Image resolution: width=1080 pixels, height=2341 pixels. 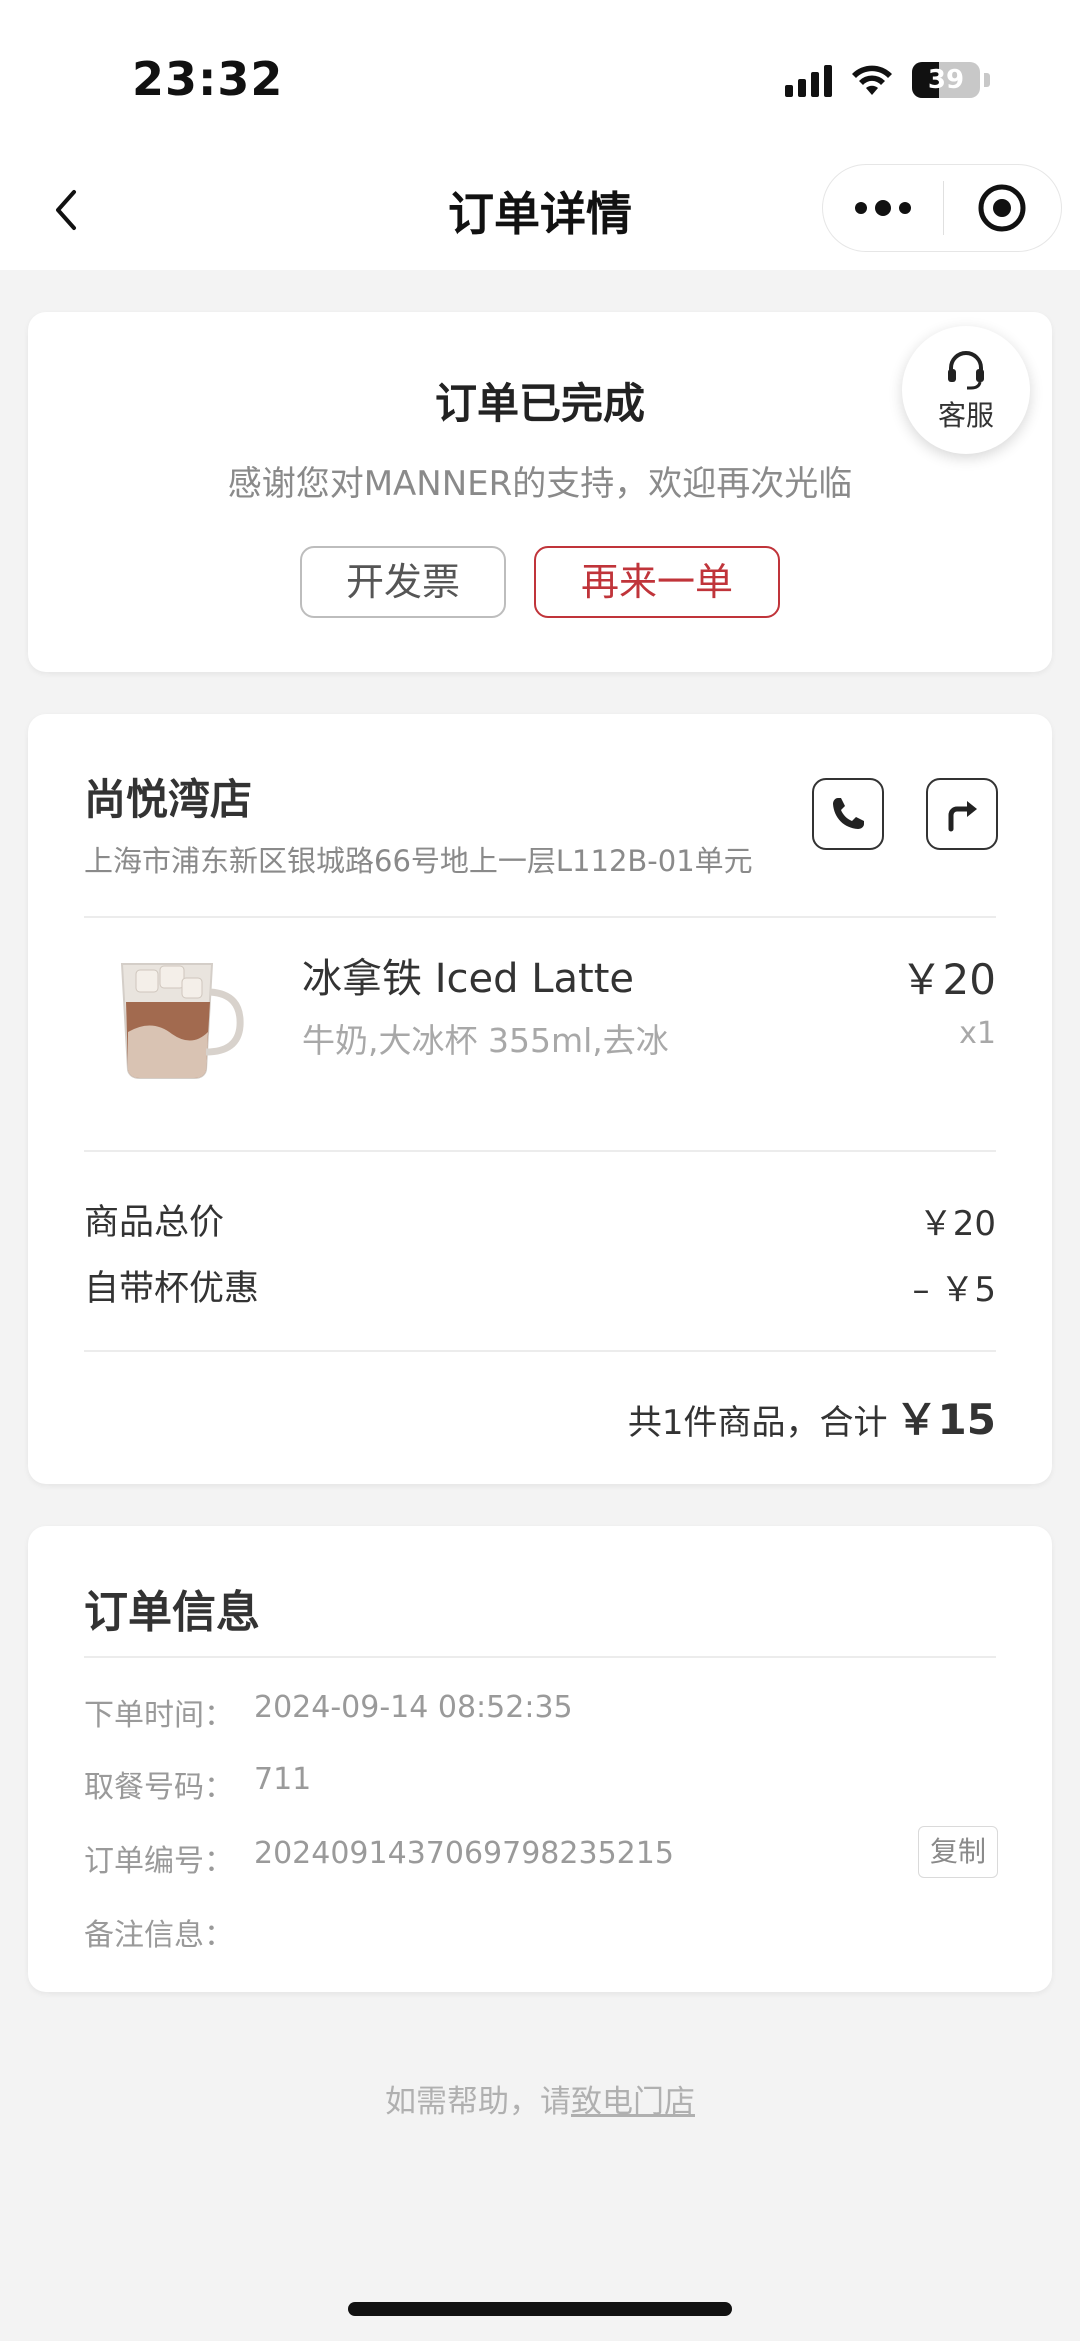 I want to click on thanks-message: 感谢您对MANNER的支持，欢迎再次光临, so click(x=540, y=484).